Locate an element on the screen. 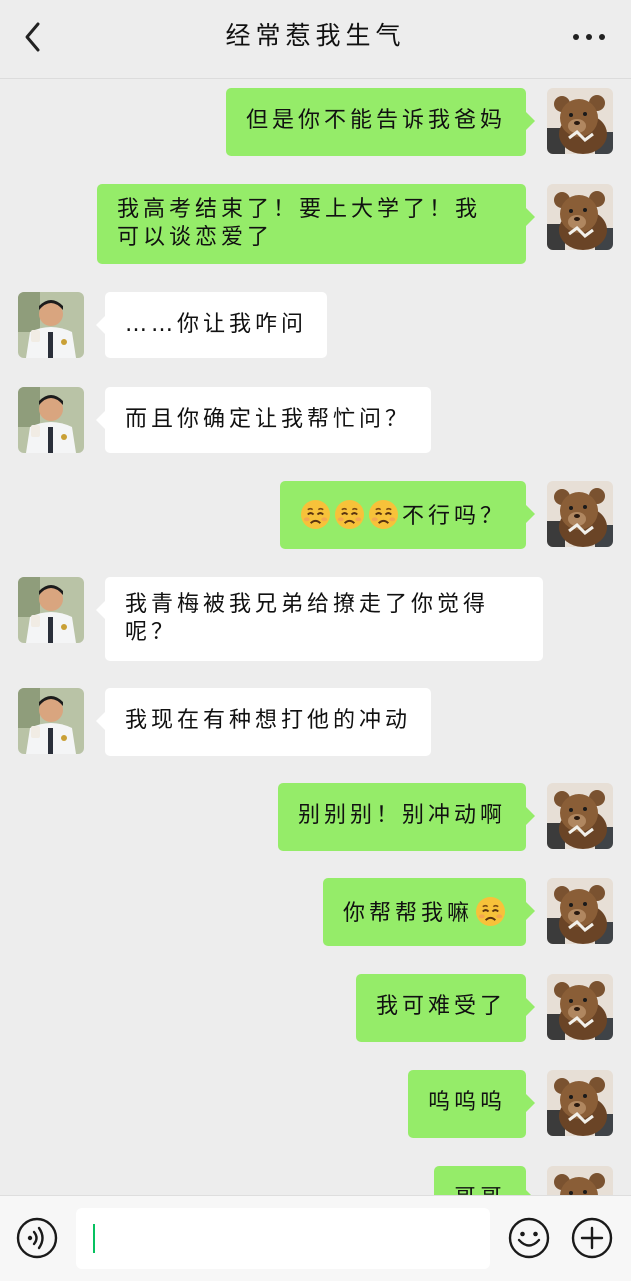  message-bubble: 哥哥 is located at coordinates (484, 1180).